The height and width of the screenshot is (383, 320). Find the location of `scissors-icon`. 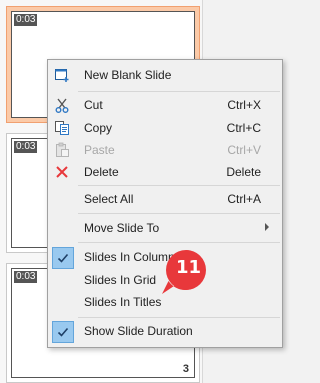

scissors-icon is located at coordinates (62, 105).